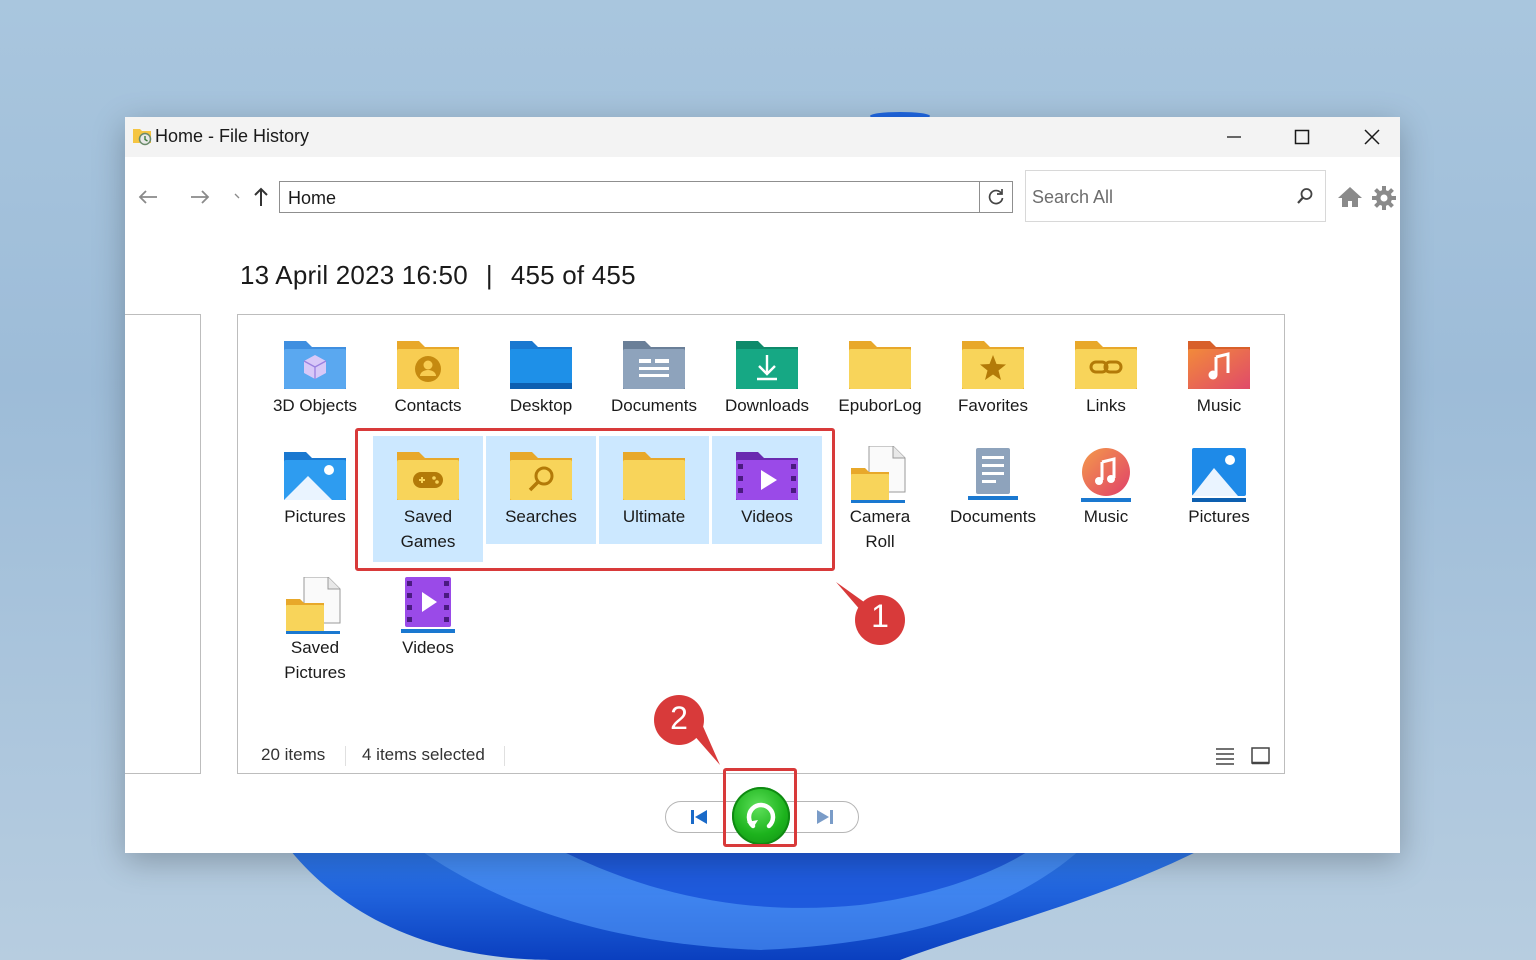 This screenshot has height=960, width=1536. I want to click on minimize-button, so click(1234, 137).